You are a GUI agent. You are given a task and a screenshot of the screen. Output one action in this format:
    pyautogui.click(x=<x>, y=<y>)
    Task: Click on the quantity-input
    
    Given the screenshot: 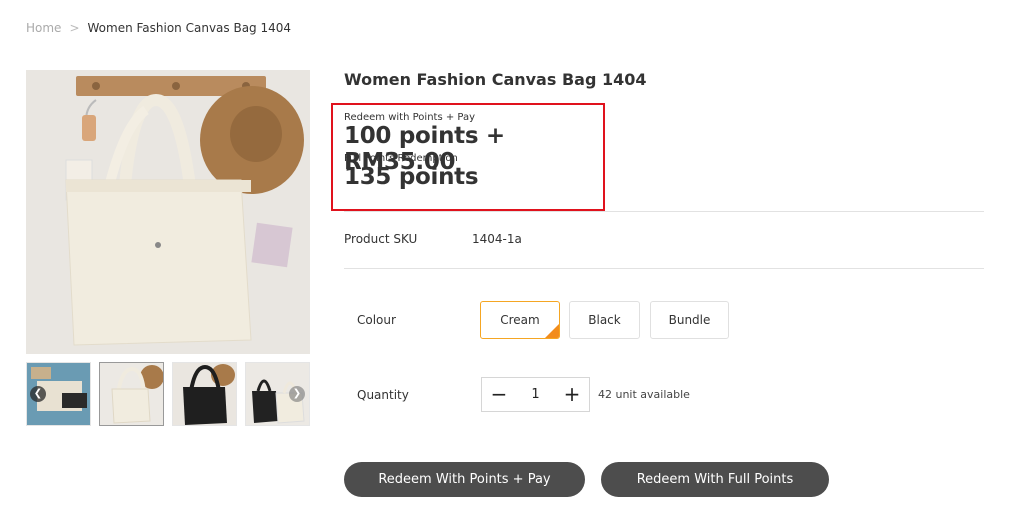 What is the action you would take?
    pyautogui.click(x=535, y=394)
    